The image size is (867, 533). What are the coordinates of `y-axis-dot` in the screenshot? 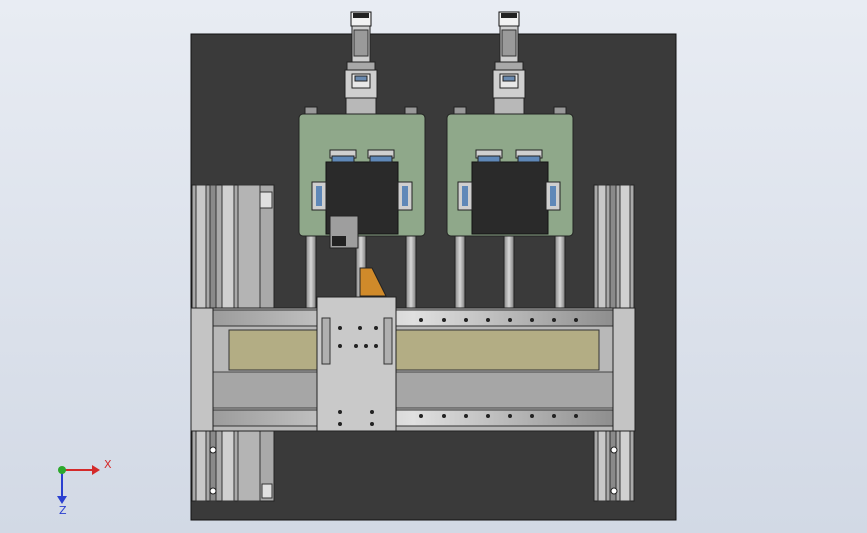 It's located at (62, 470).